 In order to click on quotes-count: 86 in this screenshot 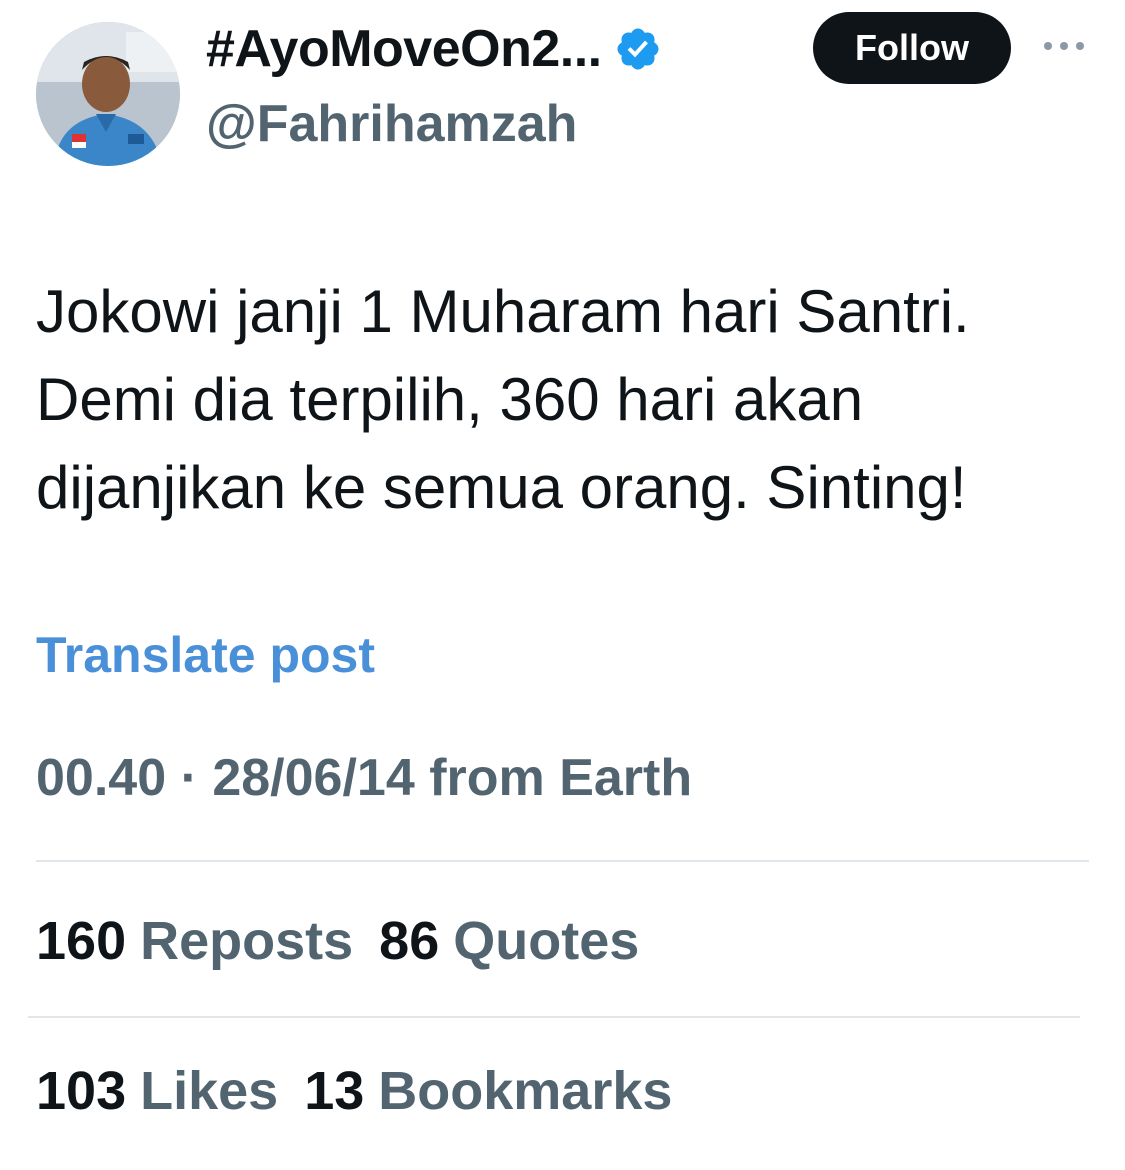, I will do `click(409, 941)`.